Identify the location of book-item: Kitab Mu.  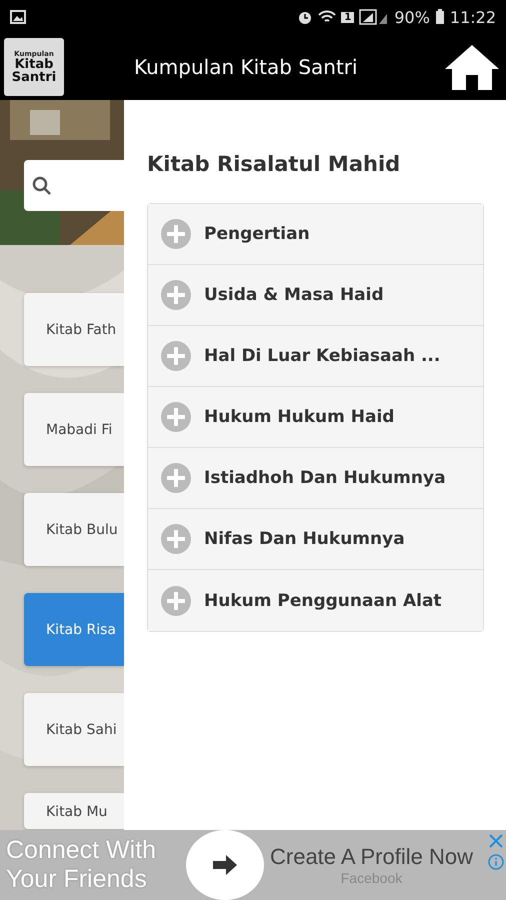
(74, 811).